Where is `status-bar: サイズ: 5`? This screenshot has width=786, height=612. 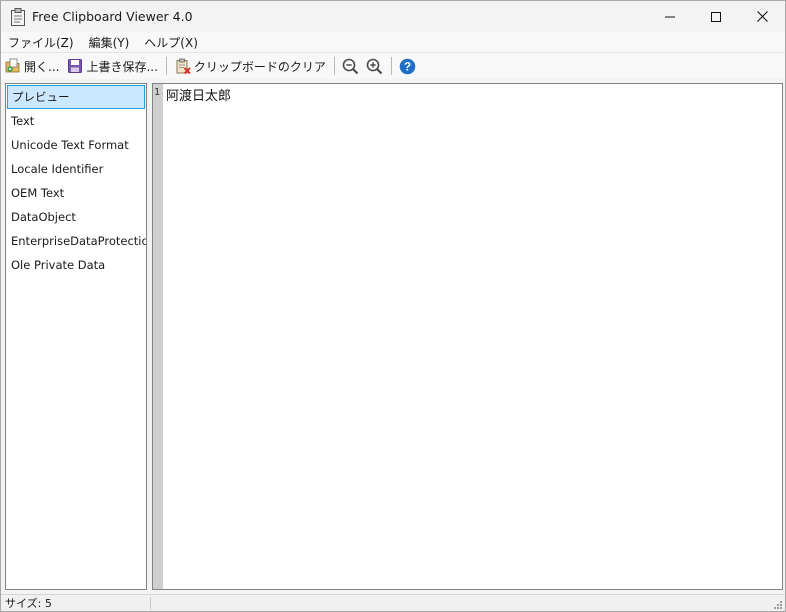 status-bar: サイズ: 5 is located at coordinates (393, 602).